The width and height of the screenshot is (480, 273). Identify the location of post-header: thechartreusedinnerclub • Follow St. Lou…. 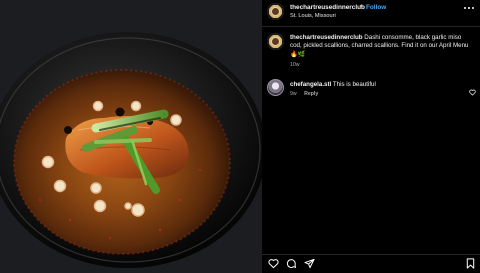
(371, 13).